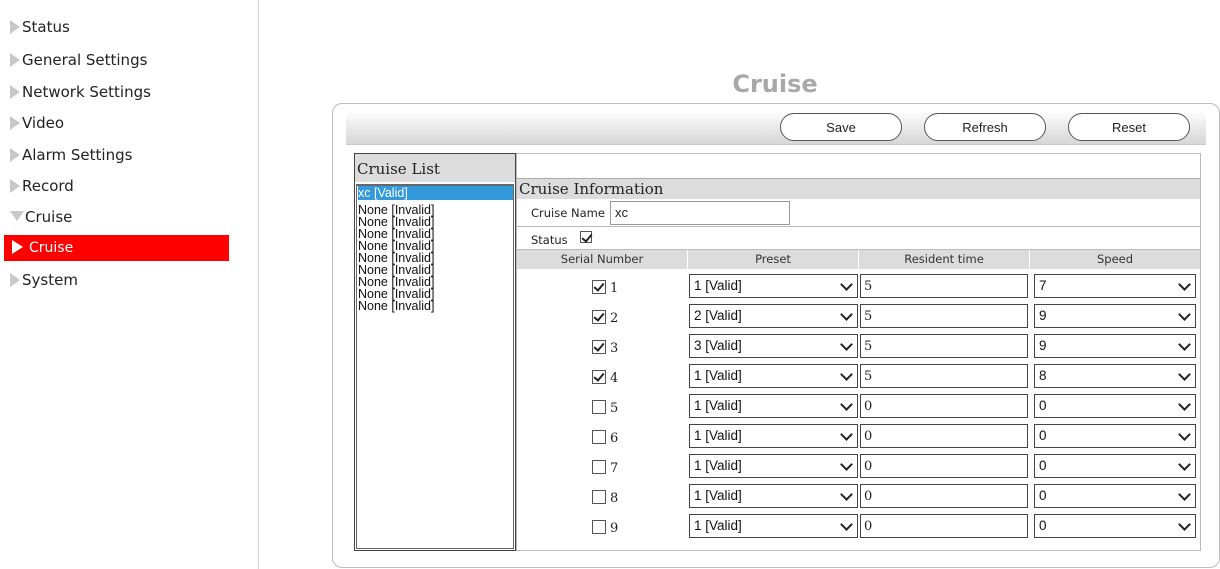  Describe the element at coordinates (1043, 375) in the screenshot. I see `speed-value: 8` at that location.